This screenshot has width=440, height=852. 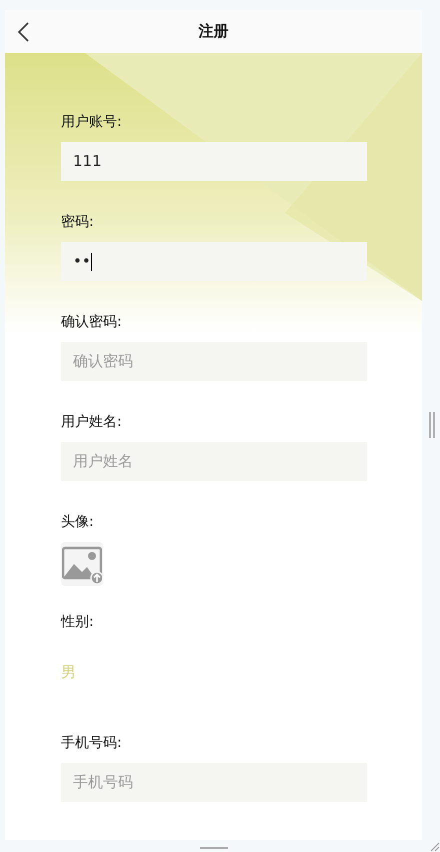 I want to click on field-placeholder: 确认密码, so click(x=103, y=361).